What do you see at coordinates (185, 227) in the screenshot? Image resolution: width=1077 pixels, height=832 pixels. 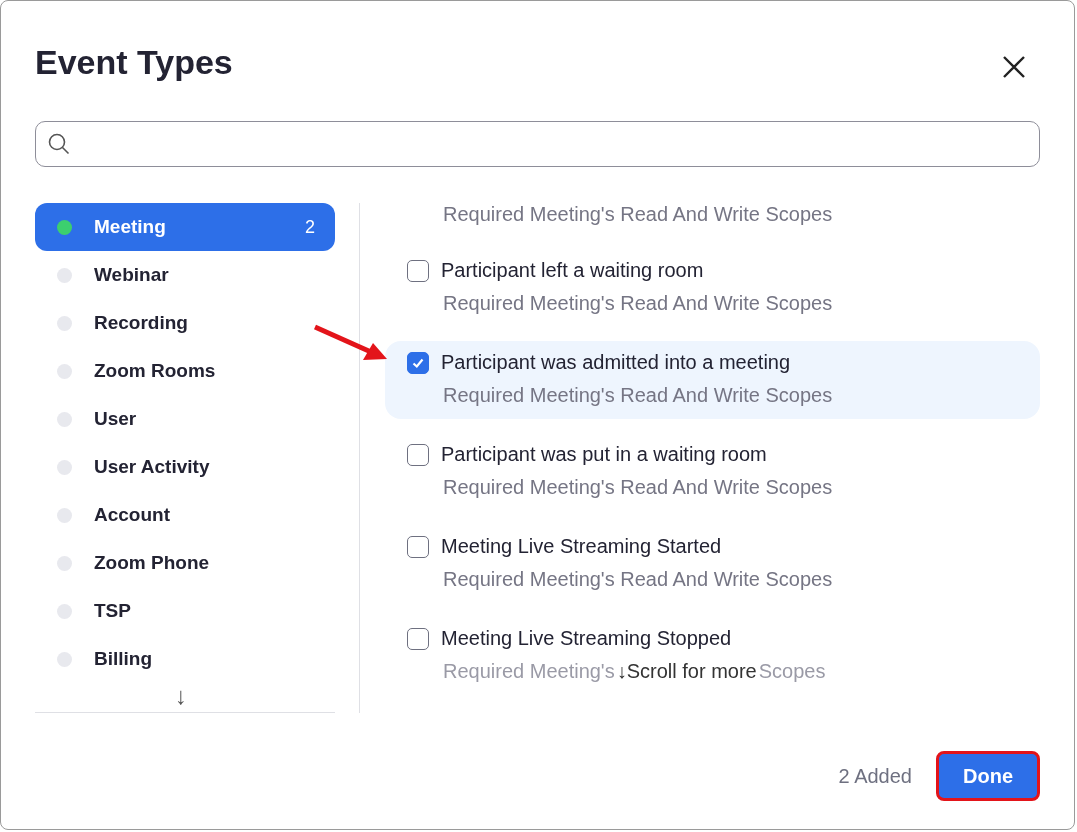 I see `sidebar-item: Meeting 2` at bounding box center [185, 227].